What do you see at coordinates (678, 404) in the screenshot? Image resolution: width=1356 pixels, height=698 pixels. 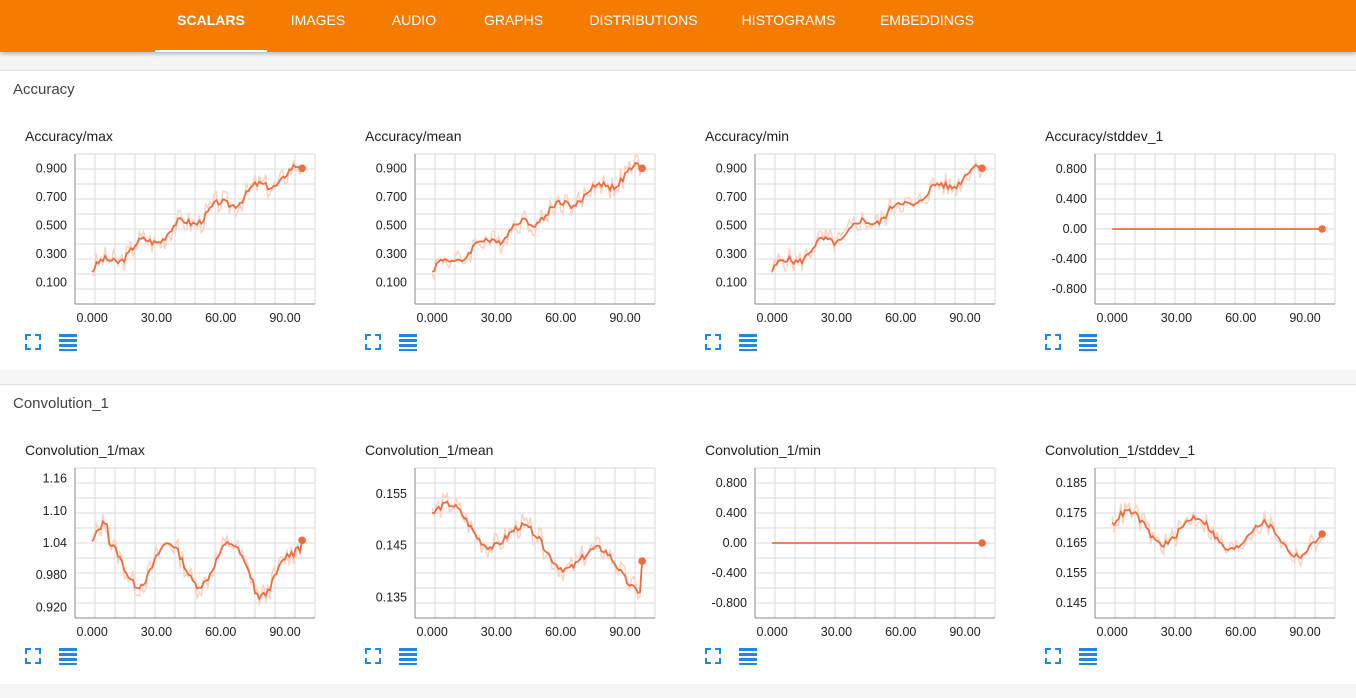 I see `section-header-convolution_1: Convolution_1` at bounding box center [678, 404].